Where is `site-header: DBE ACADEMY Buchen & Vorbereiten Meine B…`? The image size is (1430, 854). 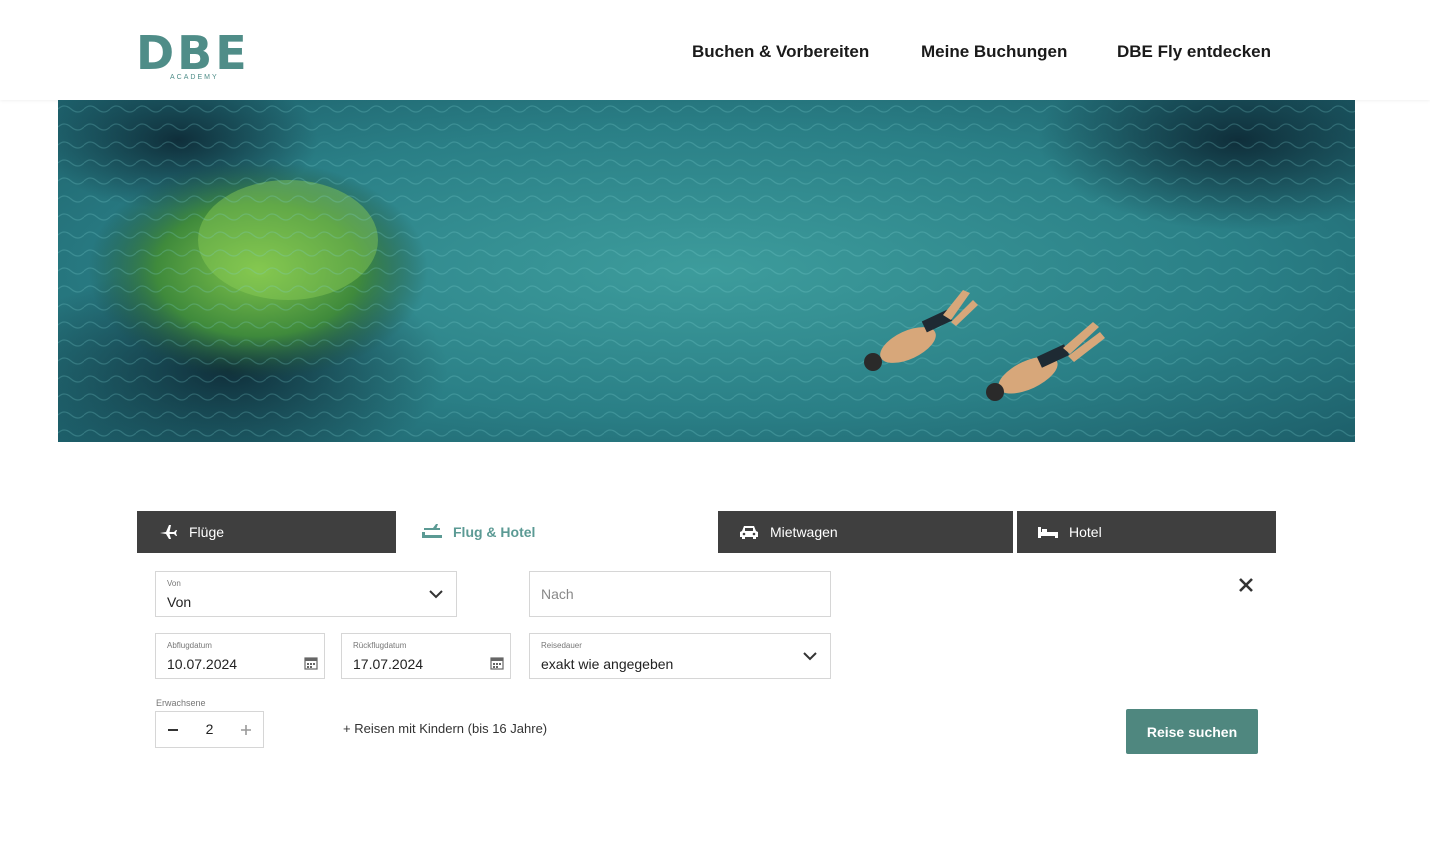
site-header: DBE ACADEMY Buchen & Vorbereiten Meine B… is located at coordinates (715, 50).